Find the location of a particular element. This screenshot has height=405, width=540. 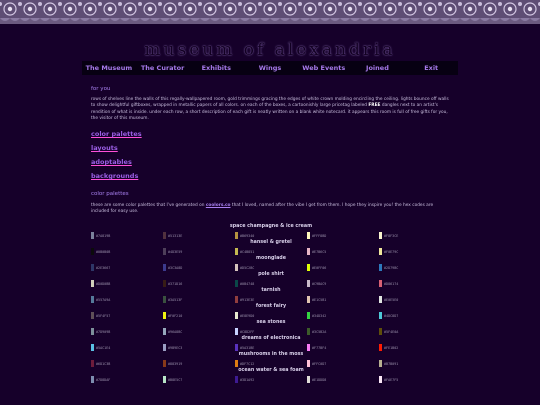

swatch-hex: #E1DDD8 is located at coordinates (319, 379).